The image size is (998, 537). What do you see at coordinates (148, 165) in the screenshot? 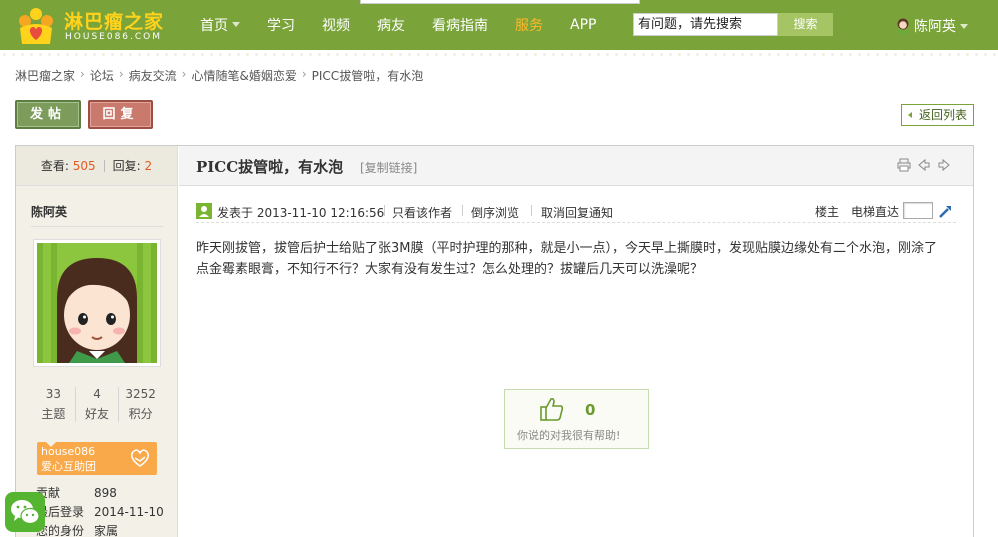
I see `replies-count: 2` at bounding box center [148, 165].